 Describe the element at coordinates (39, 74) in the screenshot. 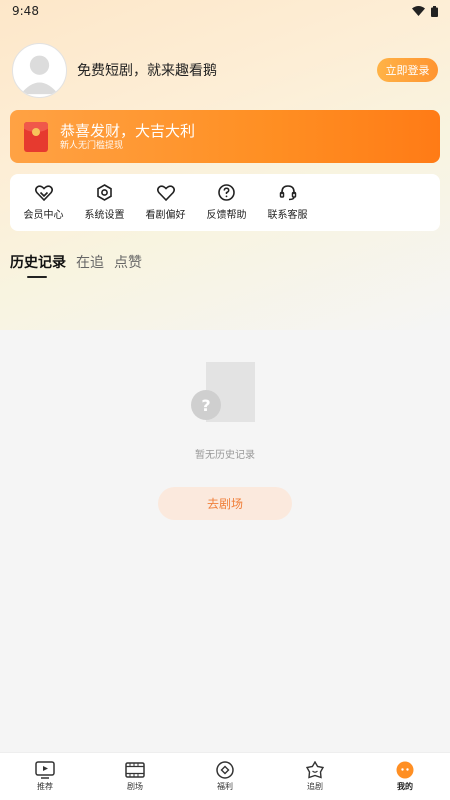

I see `default-user-icon` at that location.